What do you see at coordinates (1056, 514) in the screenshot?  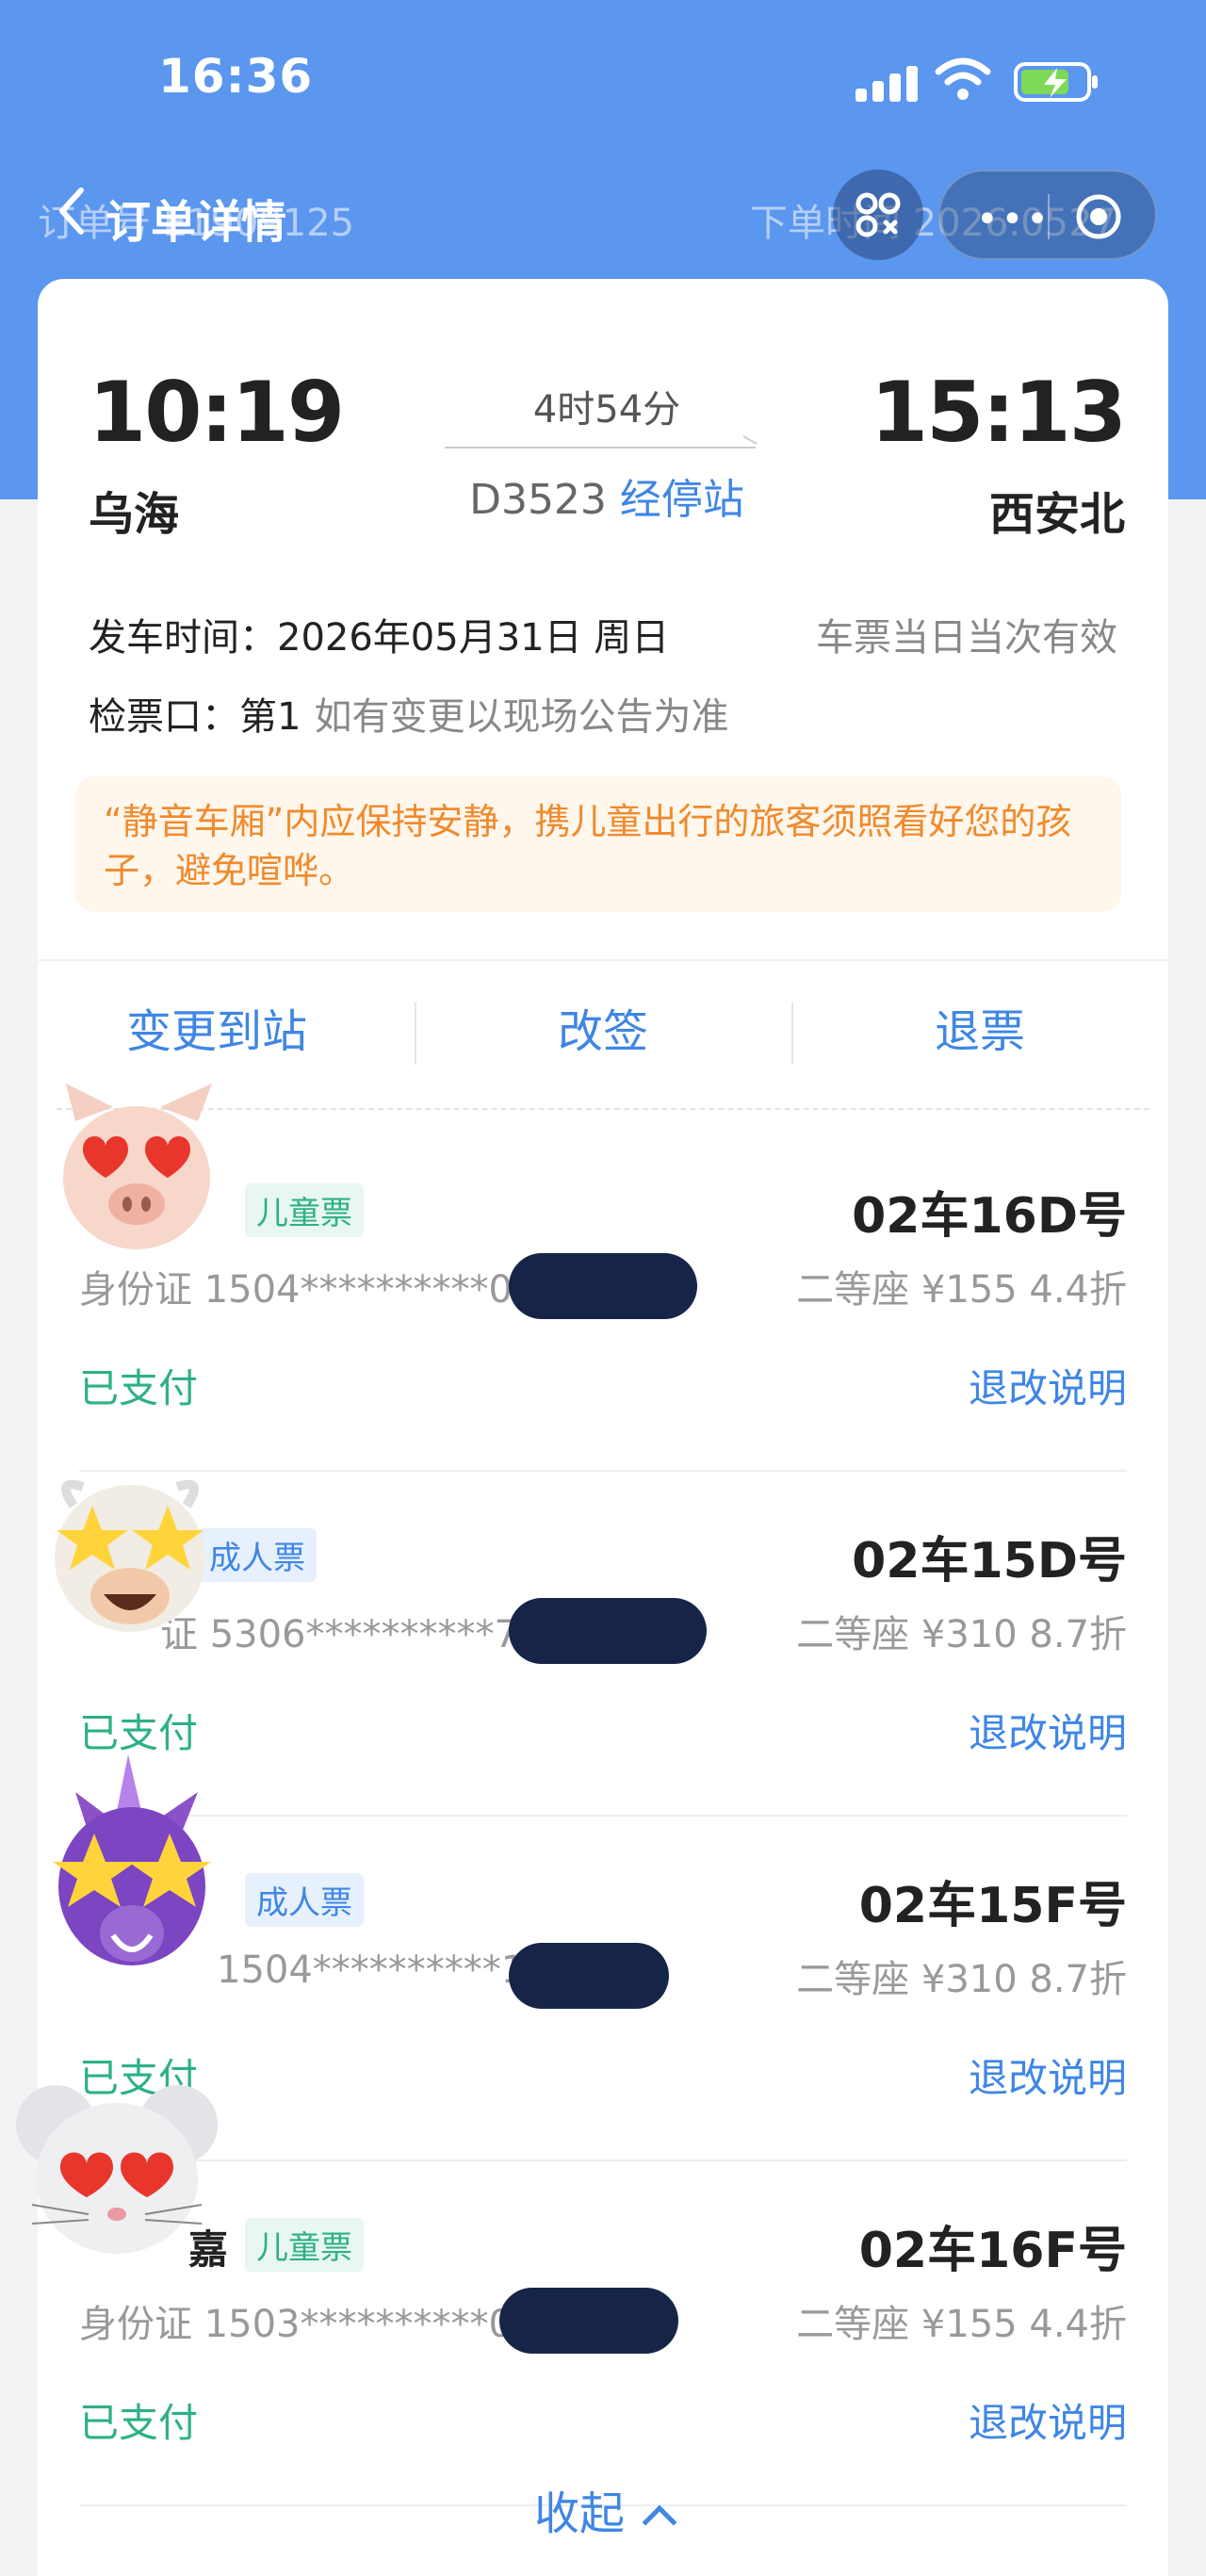 I see `arrival-station: 西安北` at bounding box center [1056, 514].